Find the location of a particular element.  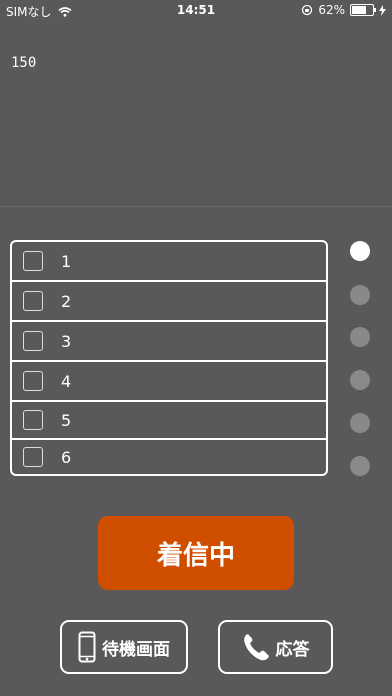

list-item: 5 is located at coordinates (169, 419).